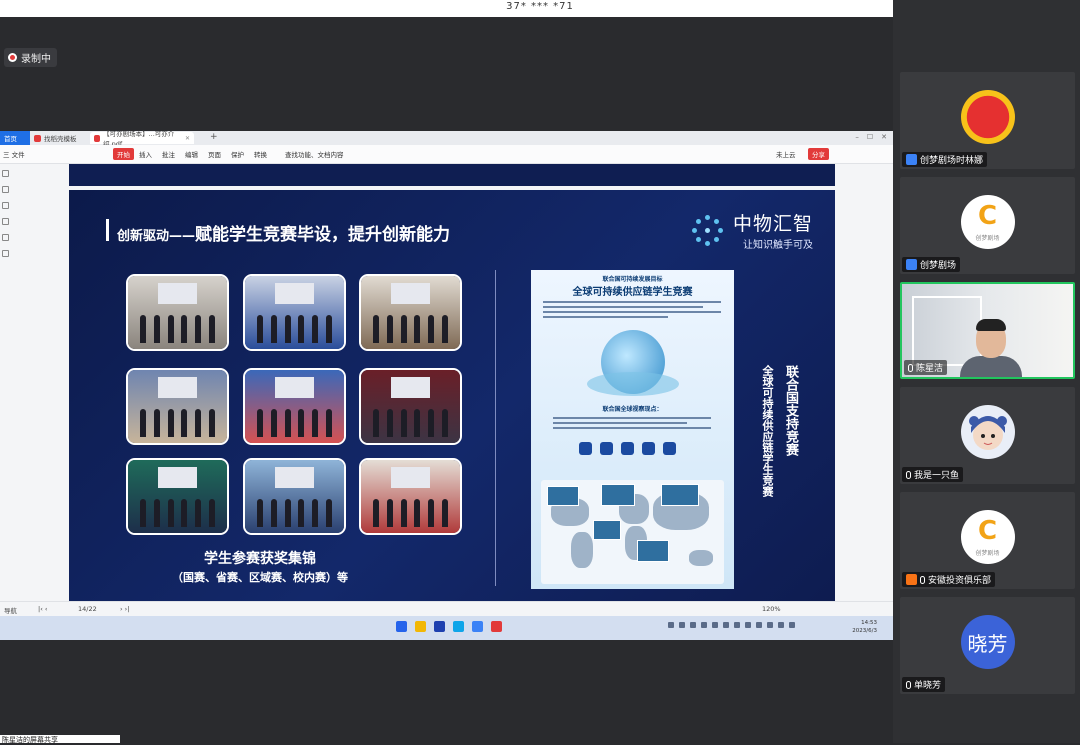  I want to click on comment-icon, so click(5, 205).